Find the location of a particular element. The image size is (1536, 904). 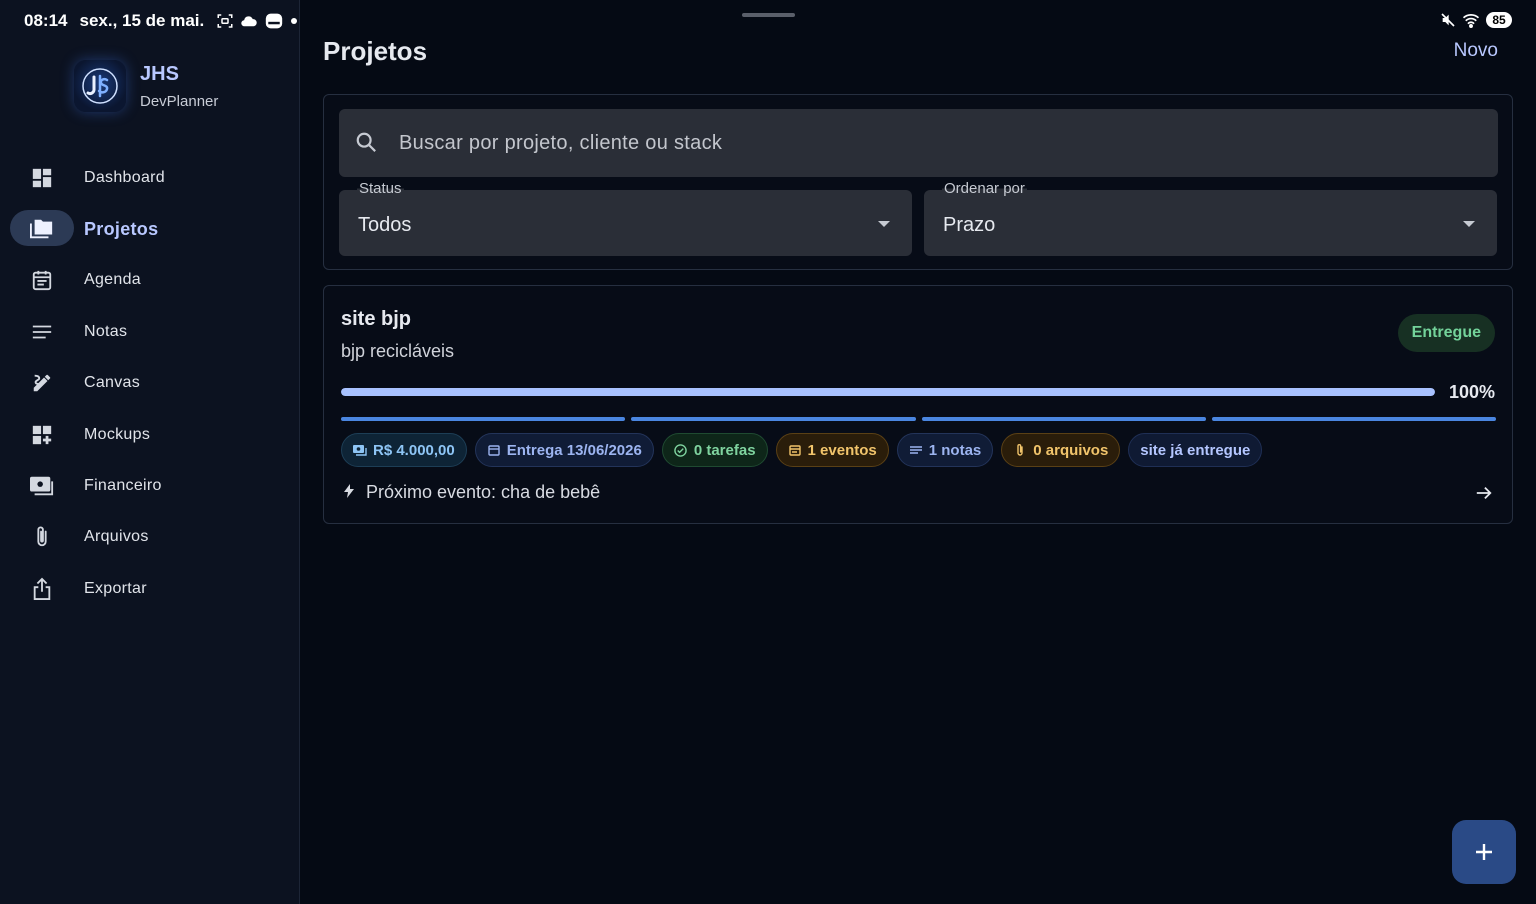

sidebar-item-dashboard: Dashboard is located at coordinates (150, 177).